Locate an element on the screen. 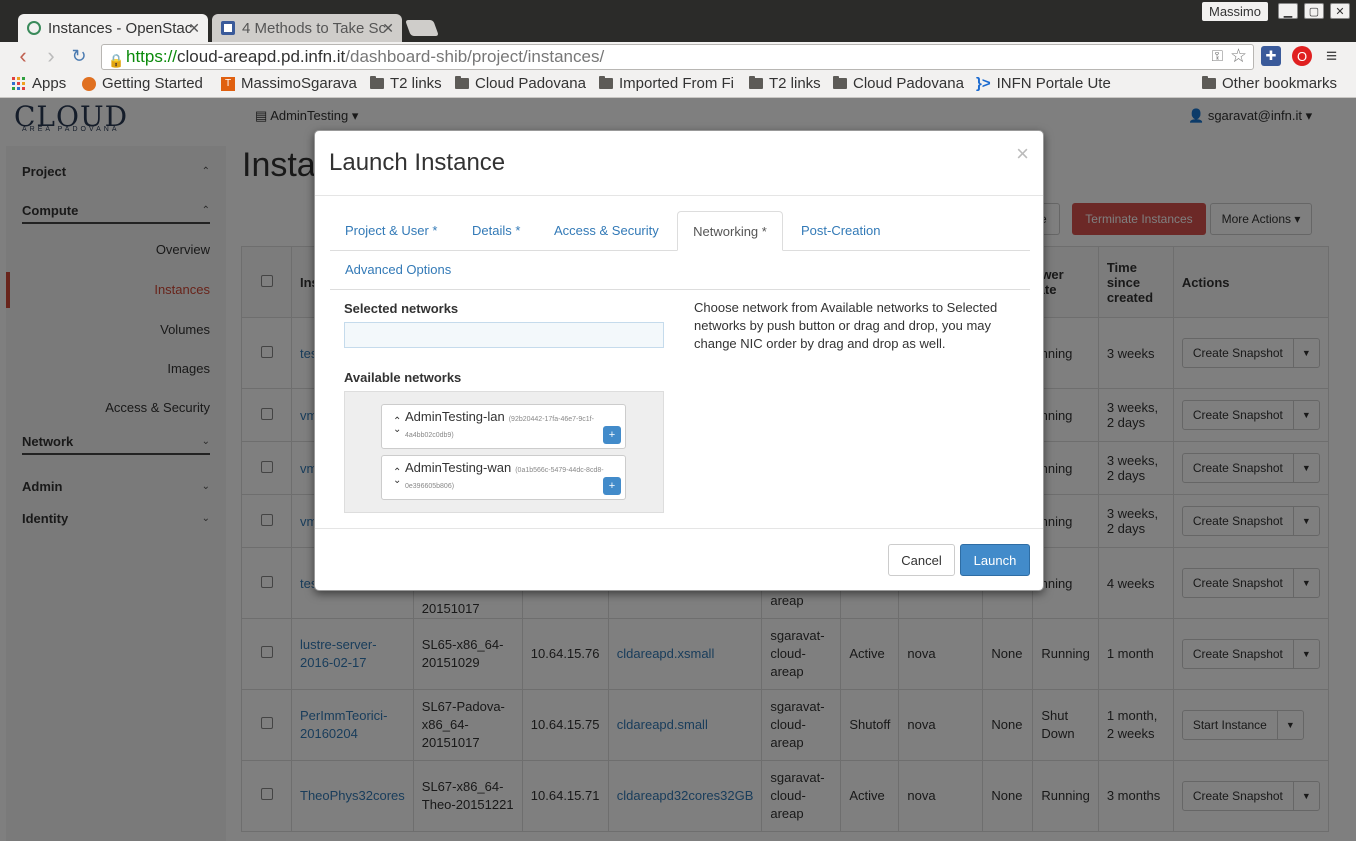 This screenshot has width=1356, height=841. url-path: /dashboard-shib/project/instances/ is located at coordinates (475, 56).